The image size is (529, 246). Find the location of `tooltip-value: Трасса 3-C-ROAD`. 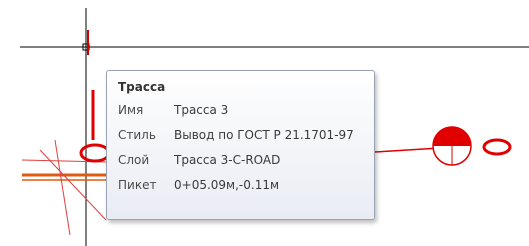

tooltip-value: Трасса 3-C-ROAD is located at coordinates (227, 160).